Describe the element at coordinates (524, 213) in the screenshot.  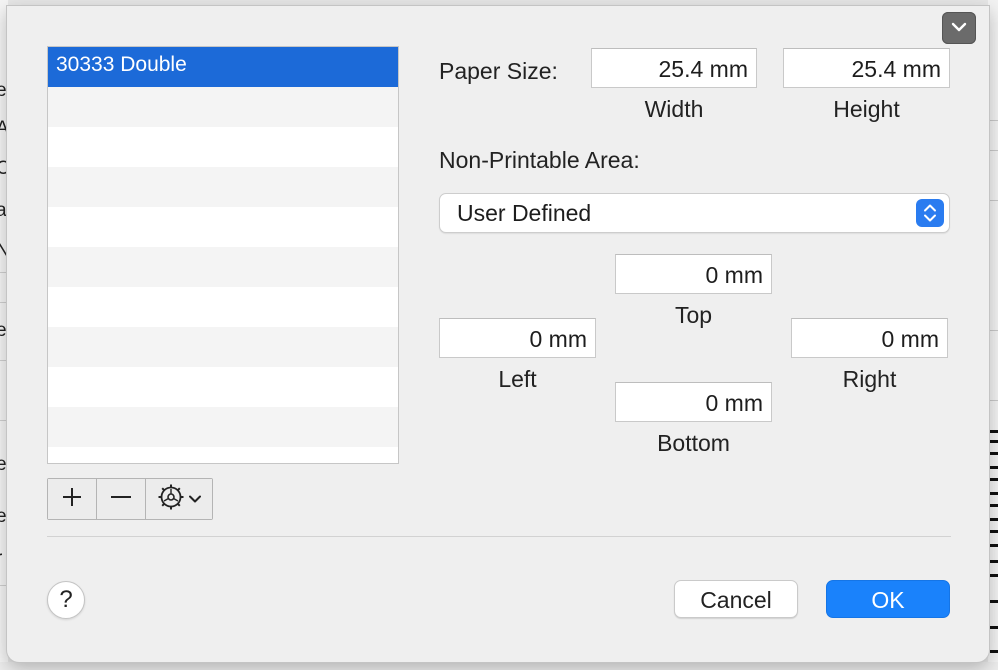
I see `popup-selected-value: User Defined` at that location.